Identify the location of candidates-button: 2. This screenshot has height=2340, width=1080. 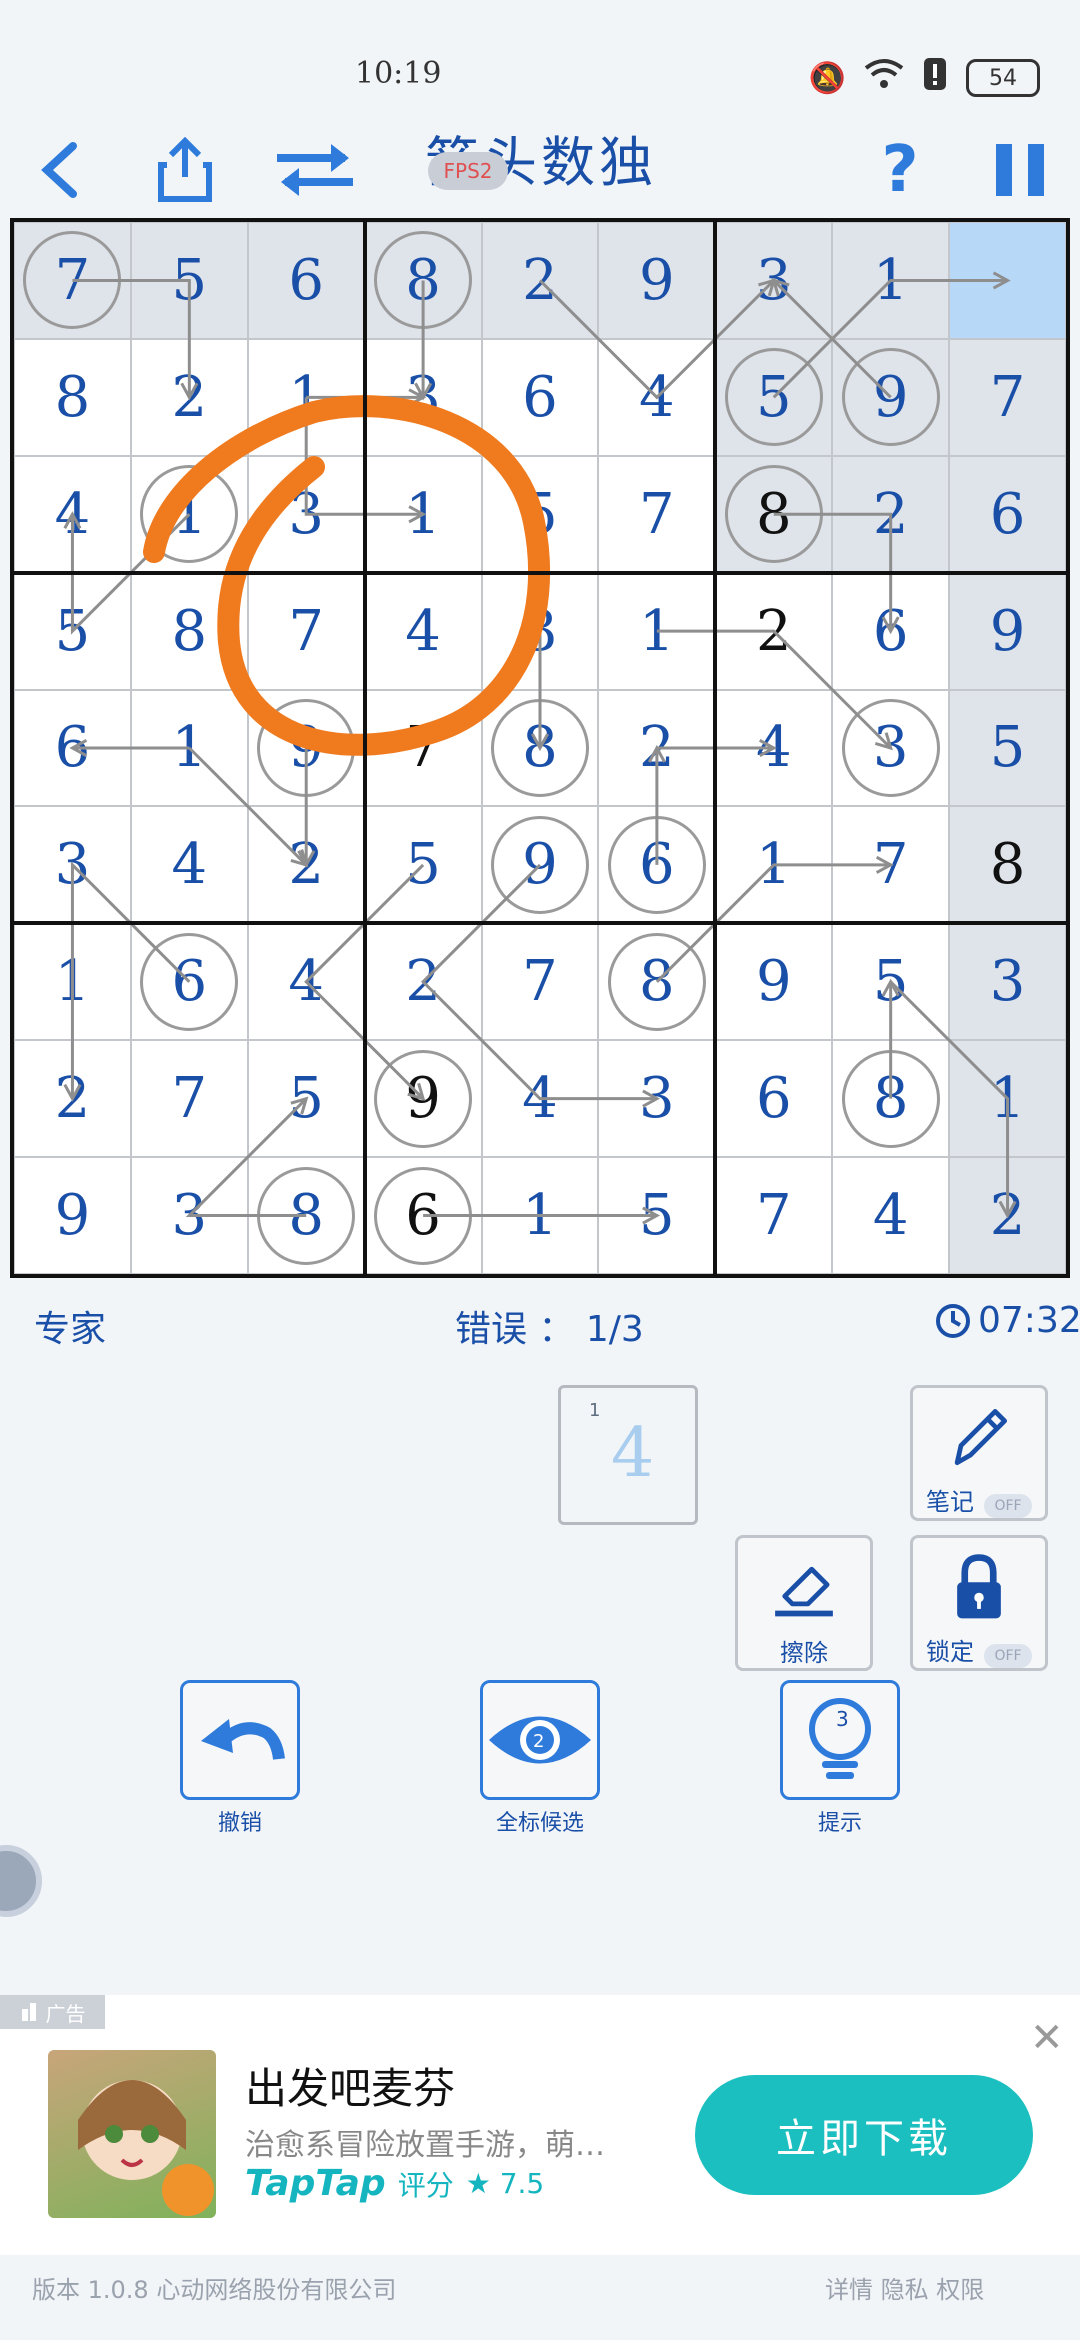
(540, 1740).